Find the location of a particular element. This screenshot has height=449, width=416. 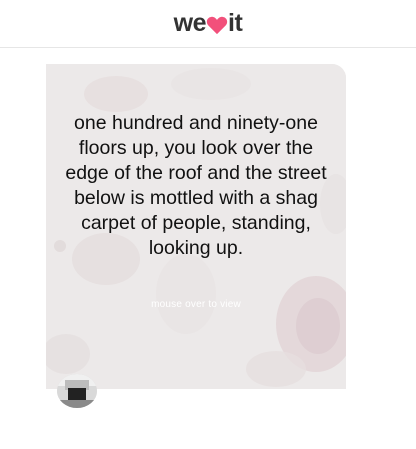

avatar-image is located at coordinates (77, 391).